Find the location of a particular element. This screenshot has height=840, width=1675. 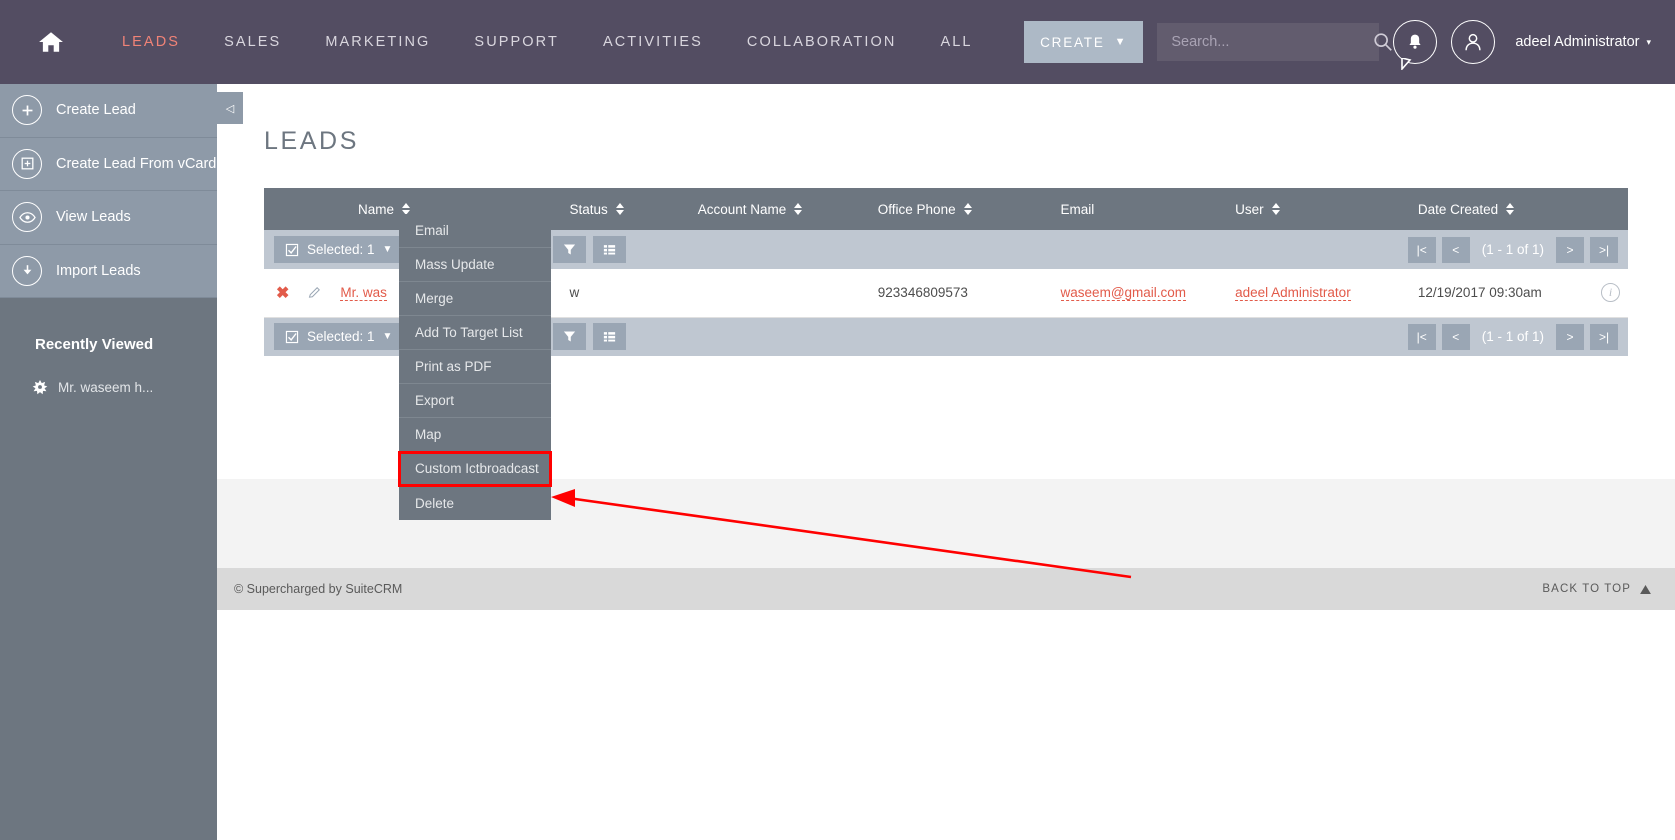

plus-circle-icon is located at coordinates (27, 110).